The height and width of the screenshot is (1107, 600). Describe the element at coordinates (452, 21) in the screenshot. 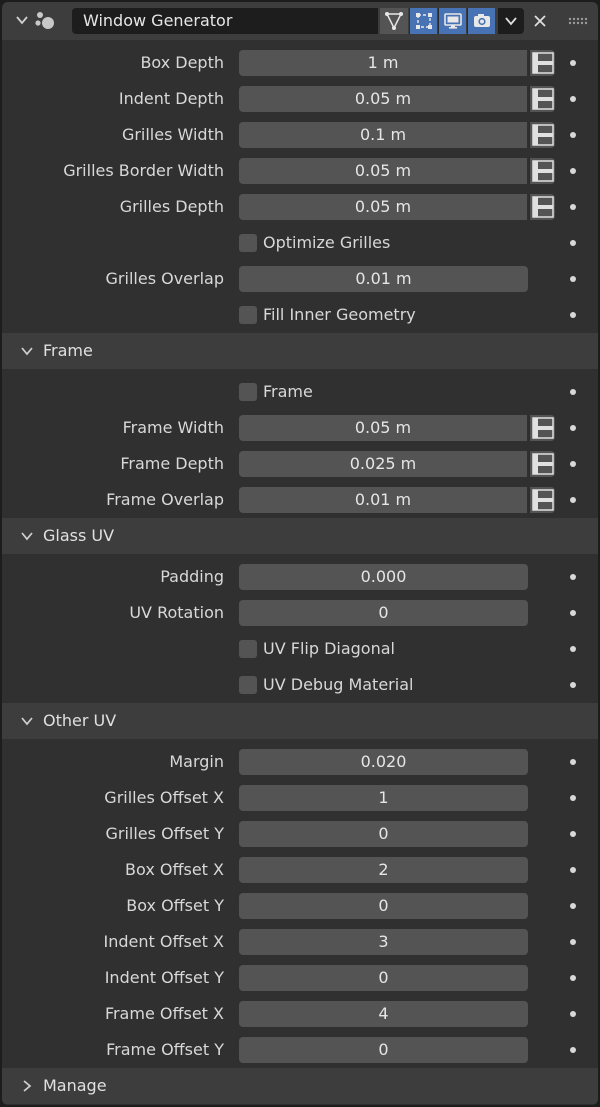

I see `viewport-toggle-button` at that location.